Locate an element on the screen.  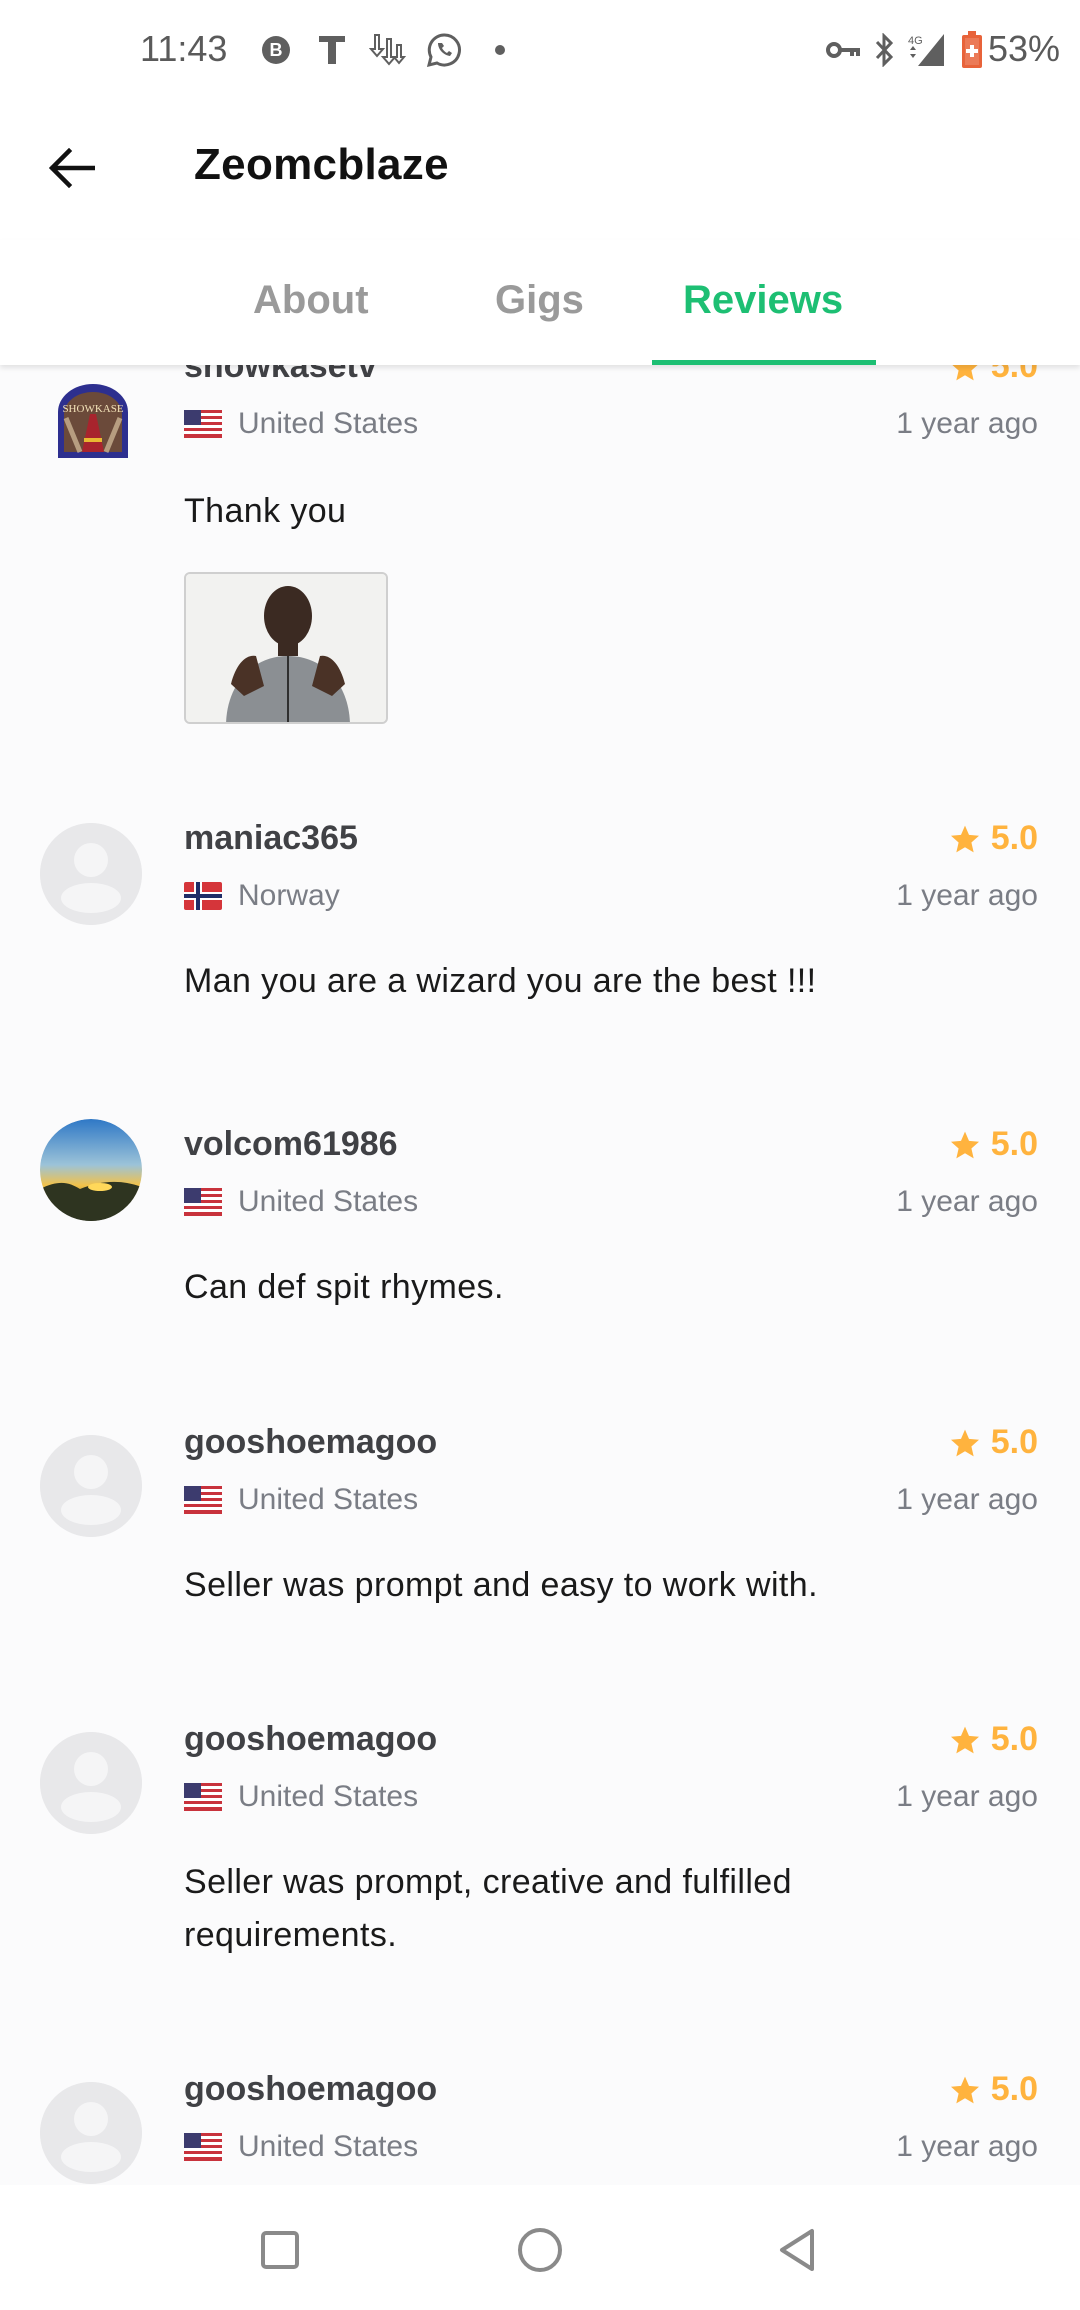
country-name: Norway is located at coordinates (289, 895).